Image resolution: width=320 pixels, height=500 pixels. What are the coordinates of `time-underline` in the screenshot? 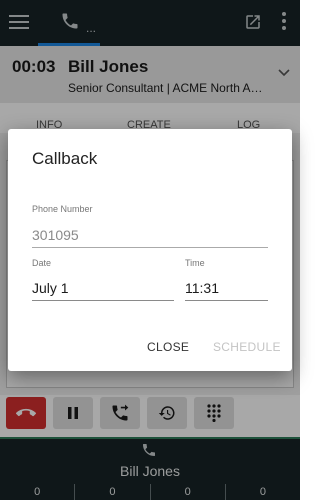 It's located at (226, 300).